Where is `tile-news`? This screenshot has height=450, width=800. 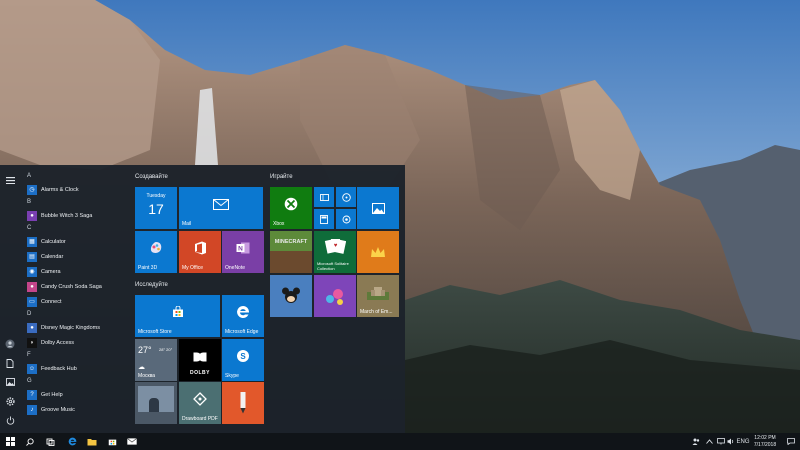 tile-news is located at coordinates (156, 403).